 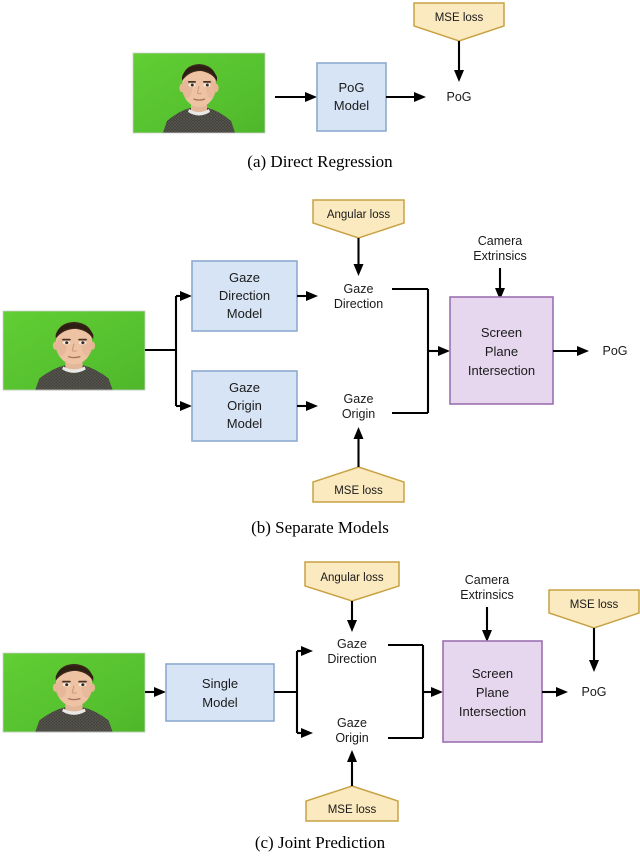 I want to click on panel-c-edge-image-to-model, so click(x=155, y=692).